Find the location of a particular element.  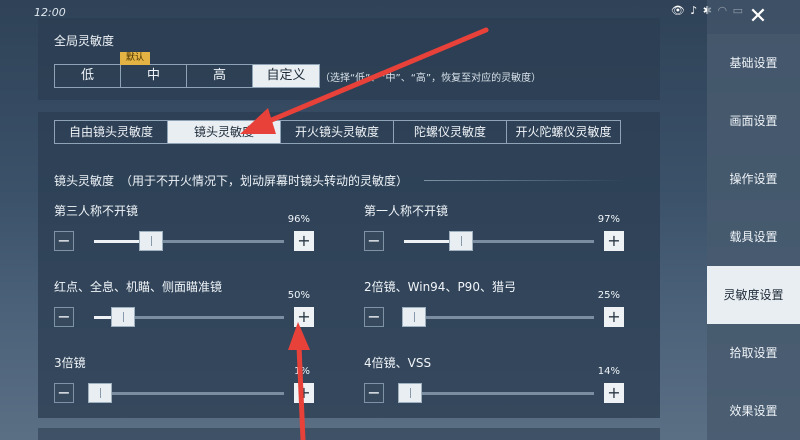

sensitivity-tabs: 自由镜头灵敏度 镜头灵敏度 开火镜头灵敏度 陀螺仪灵敏度 开火陀螺仪灵敏度 is located at coordinates (337, 132).